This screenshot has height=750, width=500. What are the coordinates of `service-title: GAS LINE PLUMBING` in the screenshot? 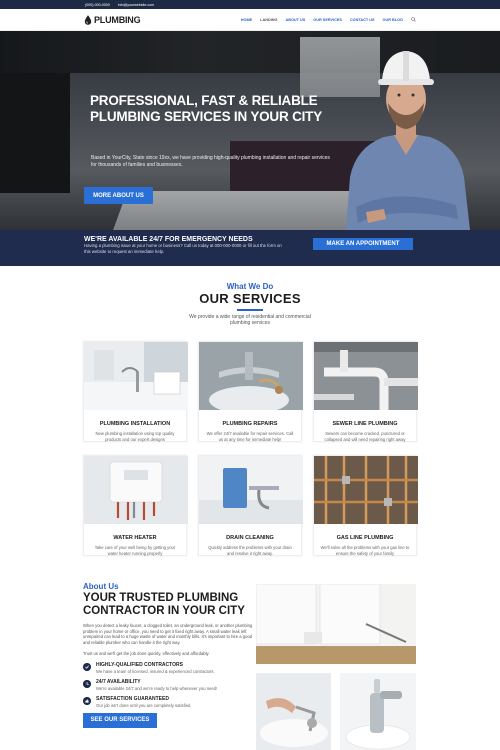 It's located at (365, 538).